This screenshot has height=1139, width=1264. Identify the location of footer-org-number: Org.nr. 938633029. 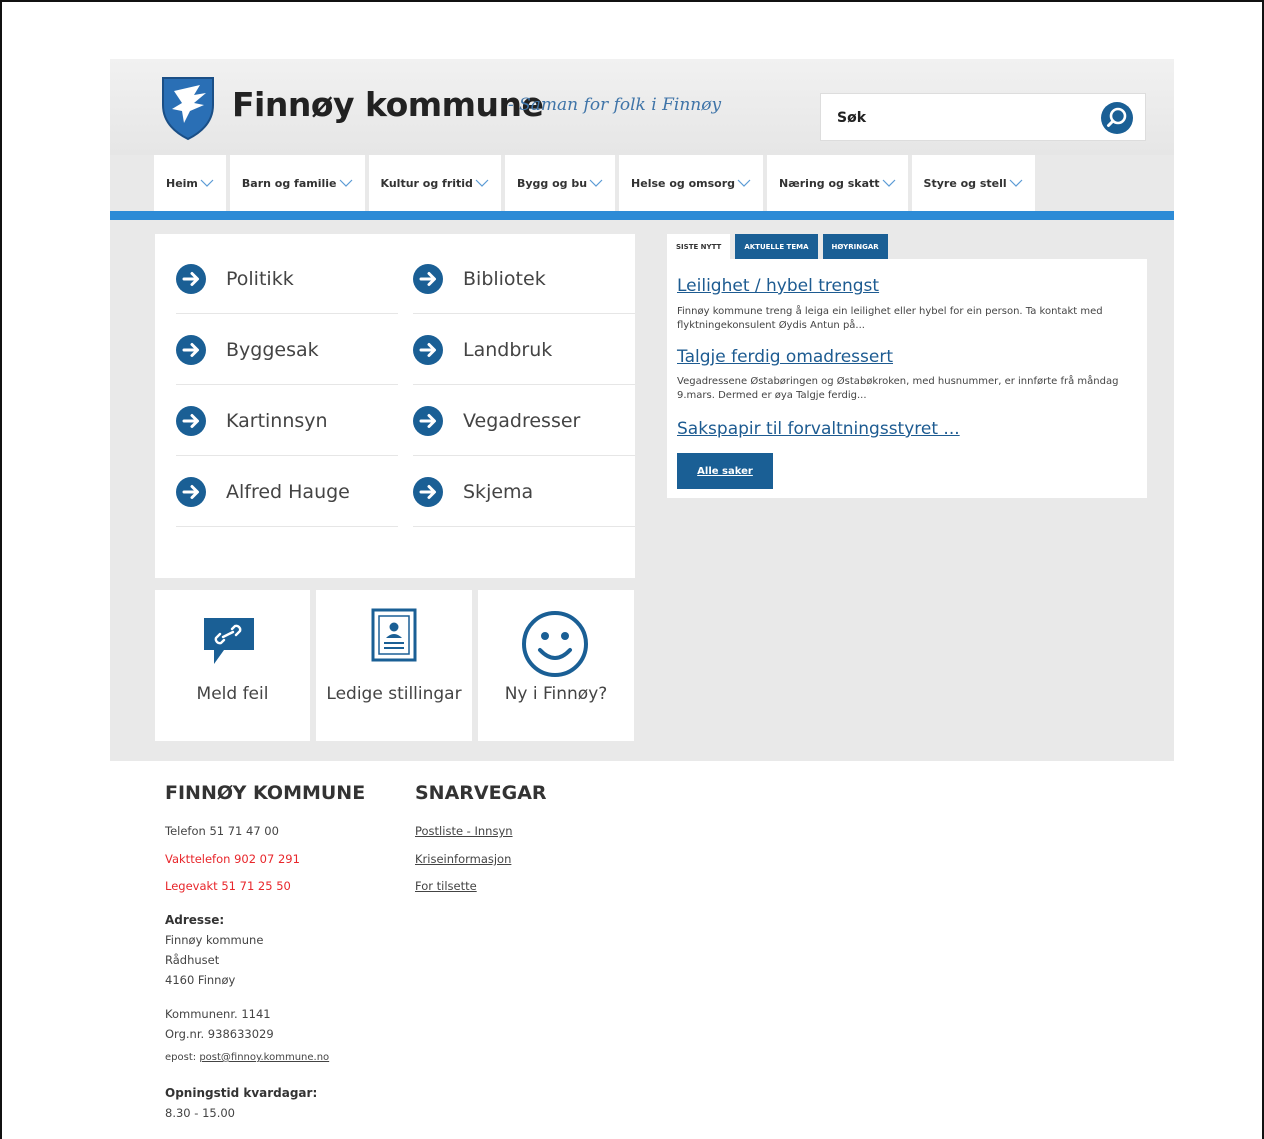
(219, 1034).